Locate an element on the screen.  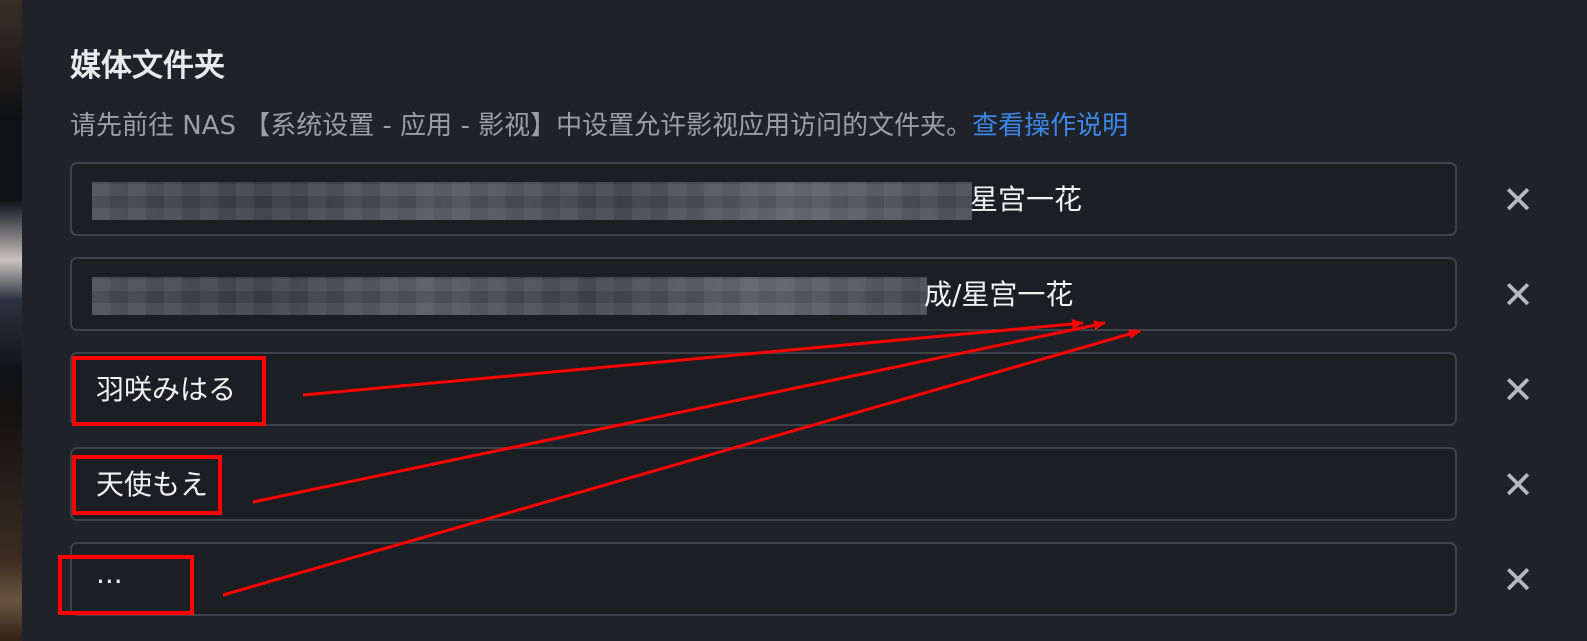
folder-row: ... ✕ is located at coordinates (805, 581).